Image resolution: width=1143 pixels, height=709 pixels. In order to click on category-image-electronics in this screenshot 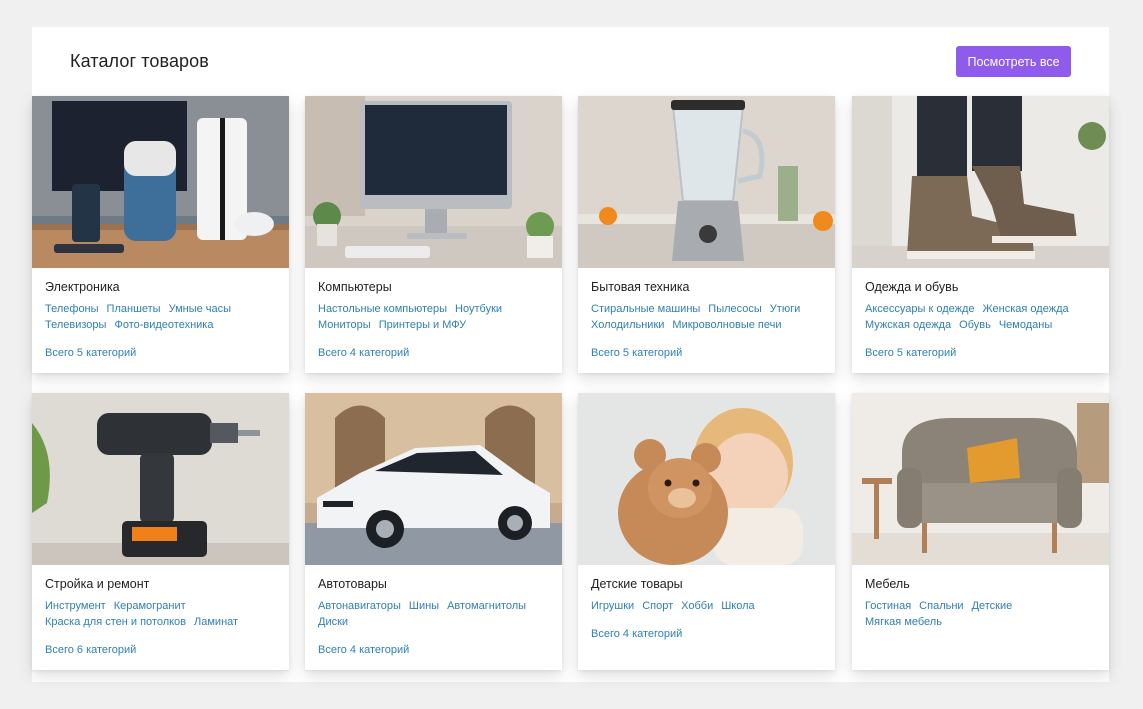, I will do `click(160, 182)`.